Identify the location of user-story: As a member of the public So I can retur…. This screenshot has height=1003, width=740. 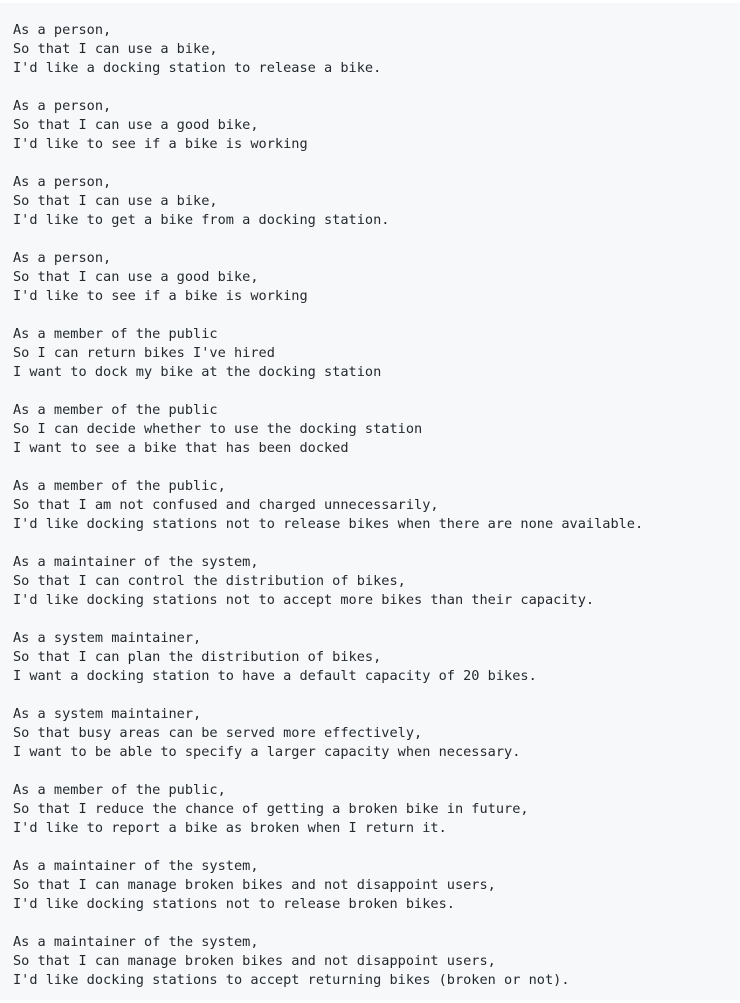
(376, 353).